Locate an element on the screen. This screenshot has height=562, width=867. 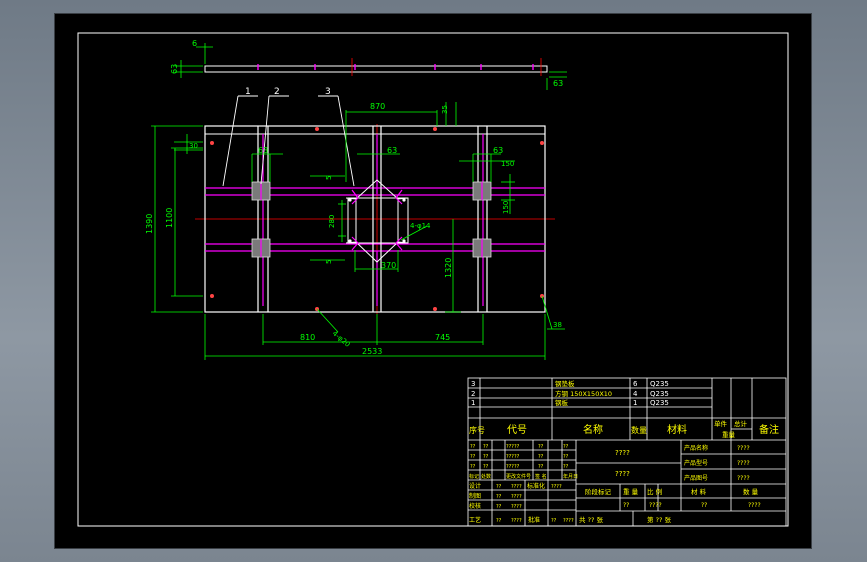
bom-row-2-qty: 4 is located at coordinates (635, 394).